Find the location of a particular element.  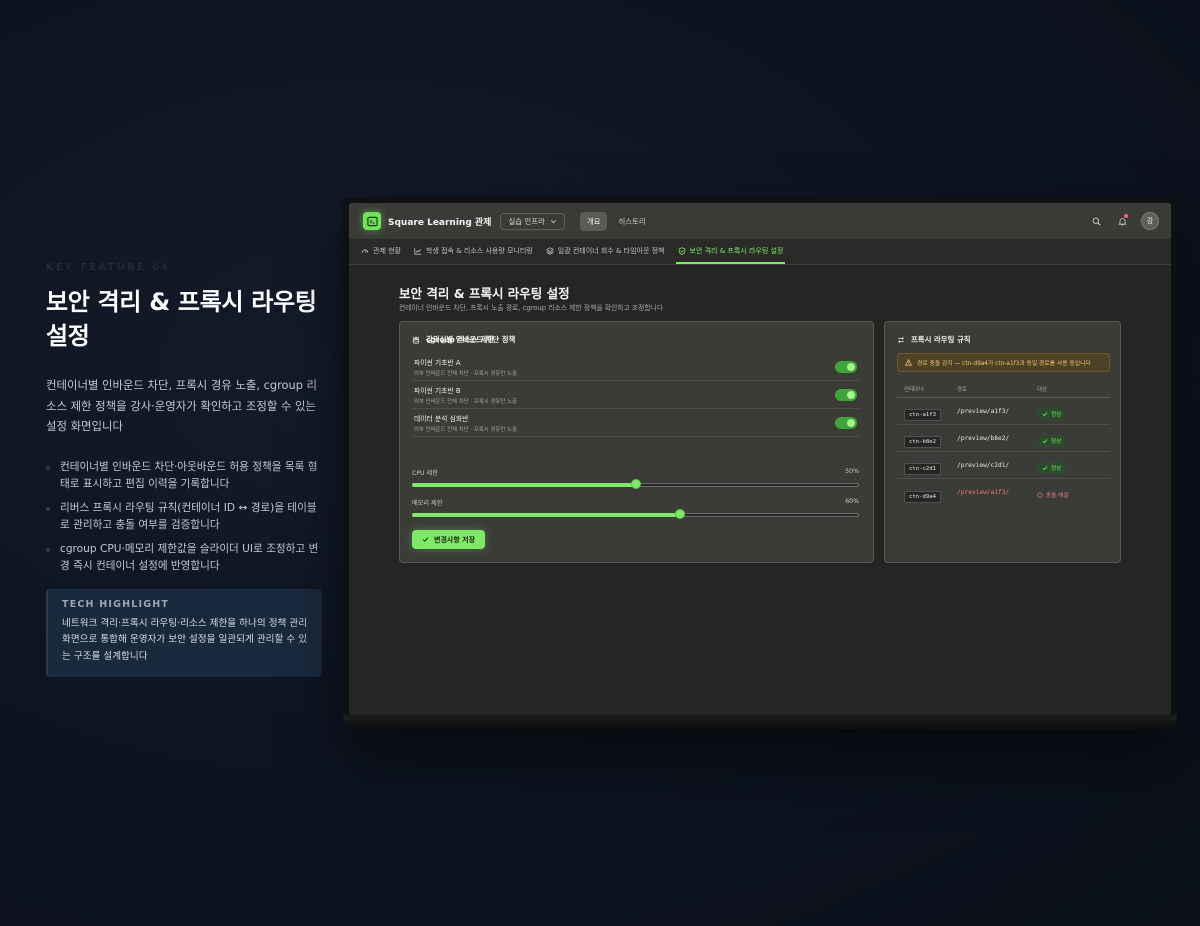

table-row: ctn-c2d1 /preview/c2d1/ 정상 is located at coordinates (1003, 465).